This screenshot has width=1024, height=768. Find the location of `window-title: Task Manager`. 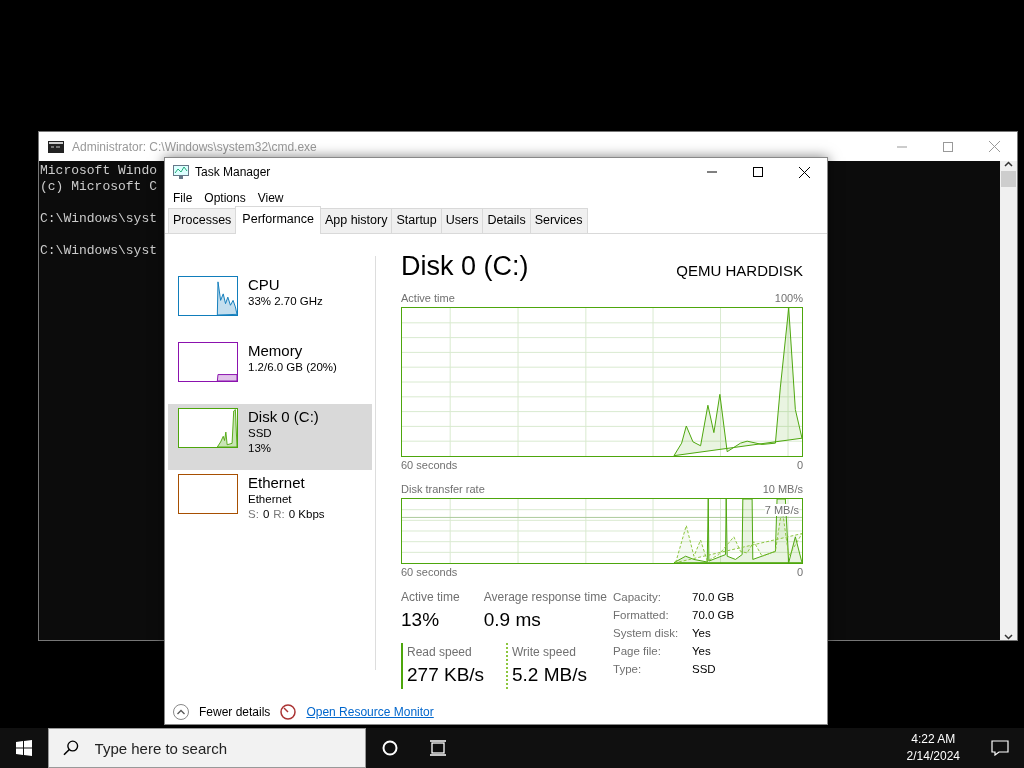

window-title: Task Manager is located at coordinates (233, 172).